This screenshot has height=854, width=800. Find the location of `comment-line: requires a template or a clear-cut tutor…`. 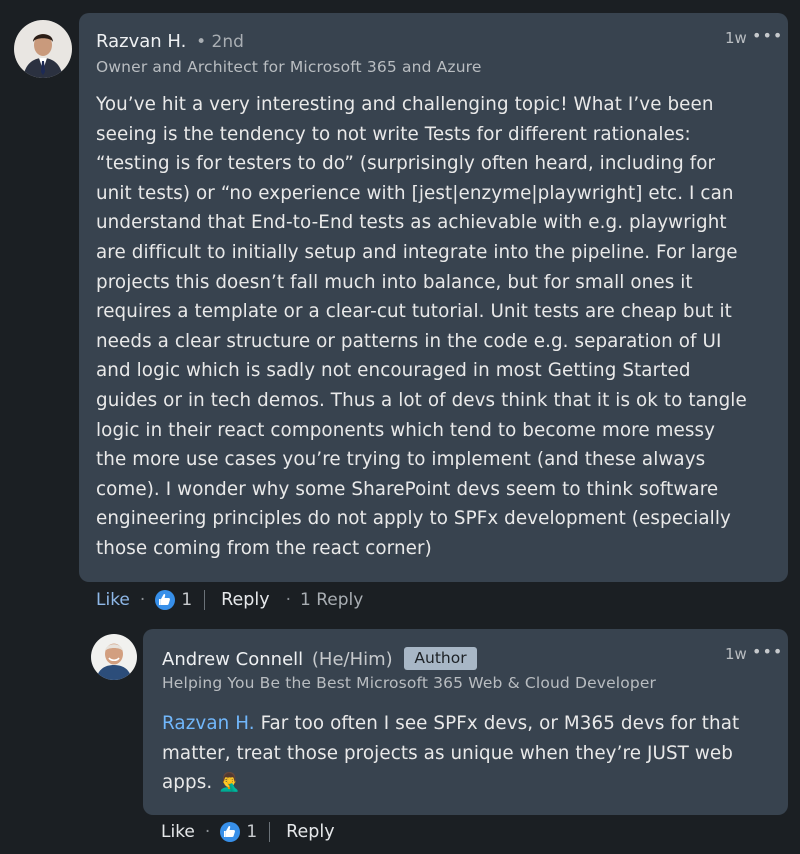

comment-line: requires a template or a clear-cut tutor… is located at coordinates (414, 312).